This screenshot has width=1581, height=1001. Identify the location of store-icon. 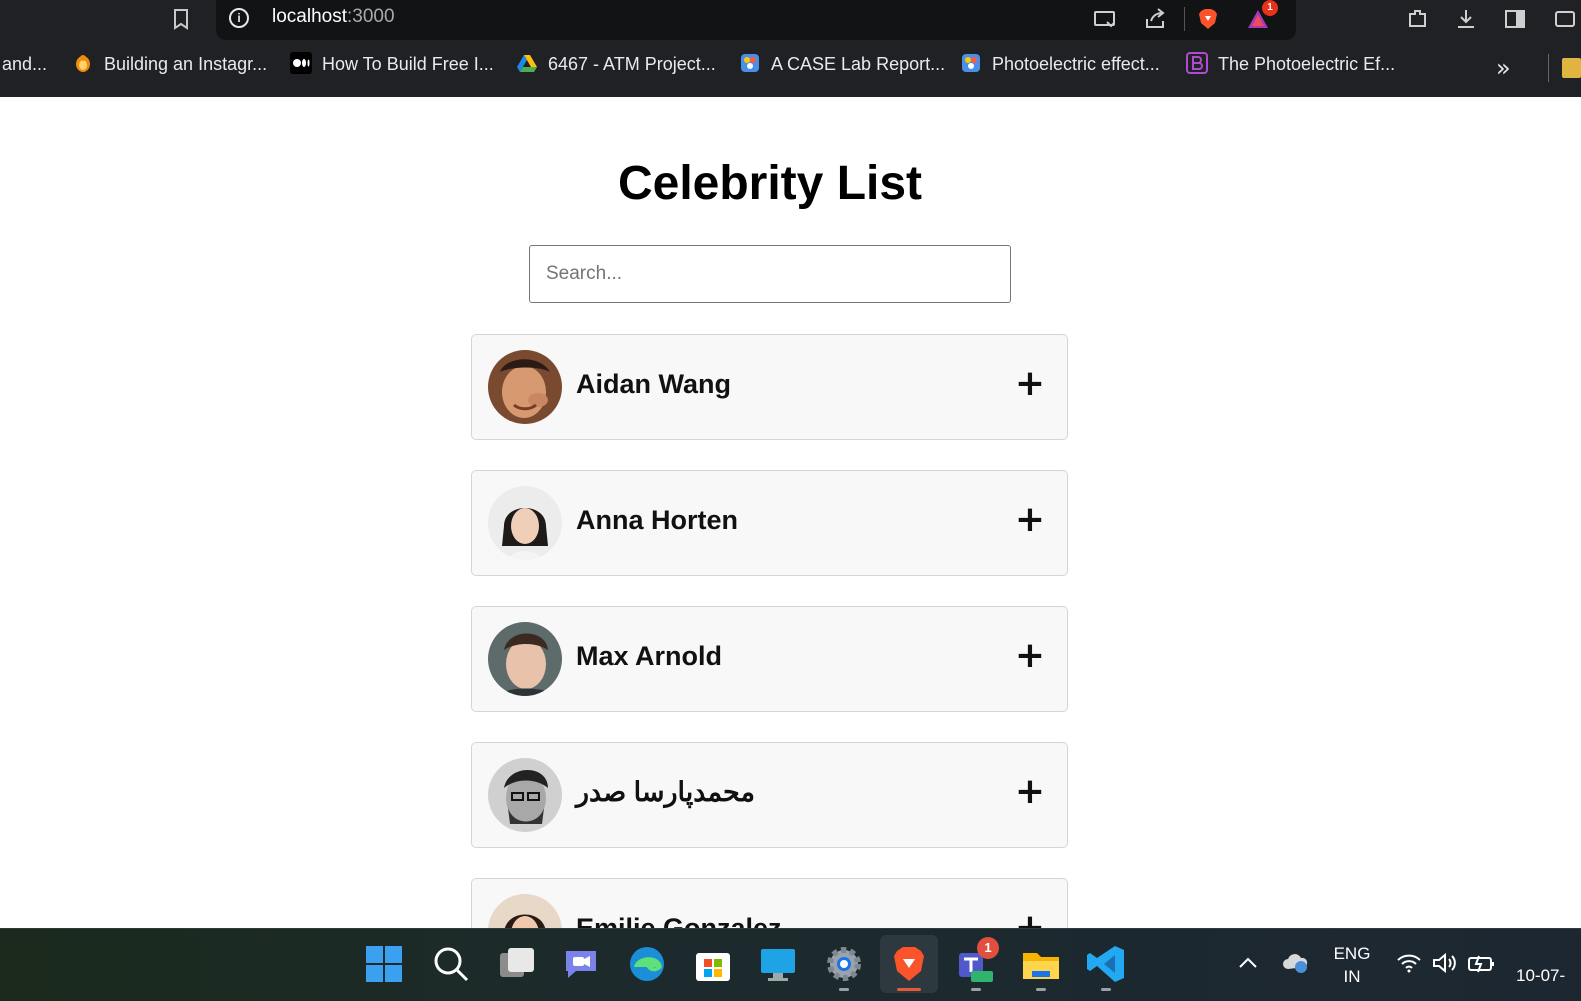
(713, 964).